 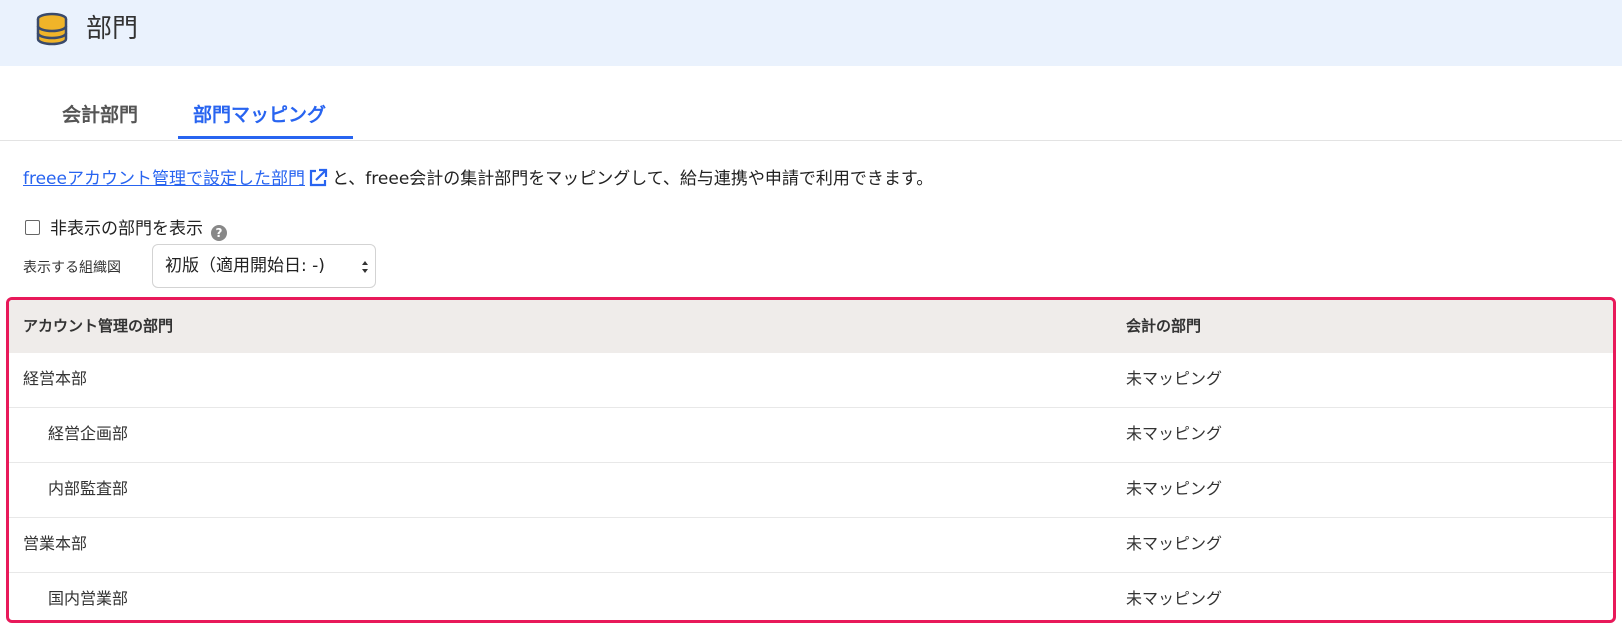 I want to click on department-name: 内部監査部, so click(x=88, y=488).